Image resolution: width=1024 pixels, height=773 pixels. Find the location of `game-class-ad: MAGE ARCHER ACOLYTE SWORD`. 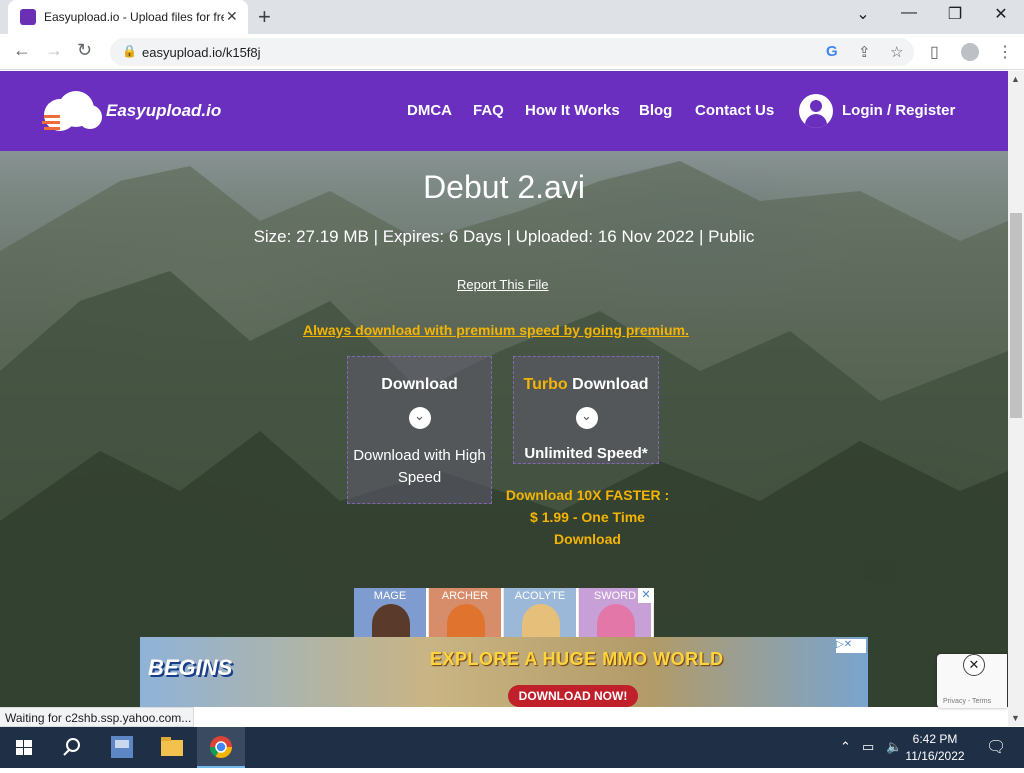

game-class-ad: MAGE ARCHER ACOLYTE SWORD is located at coordinates (504, 613).